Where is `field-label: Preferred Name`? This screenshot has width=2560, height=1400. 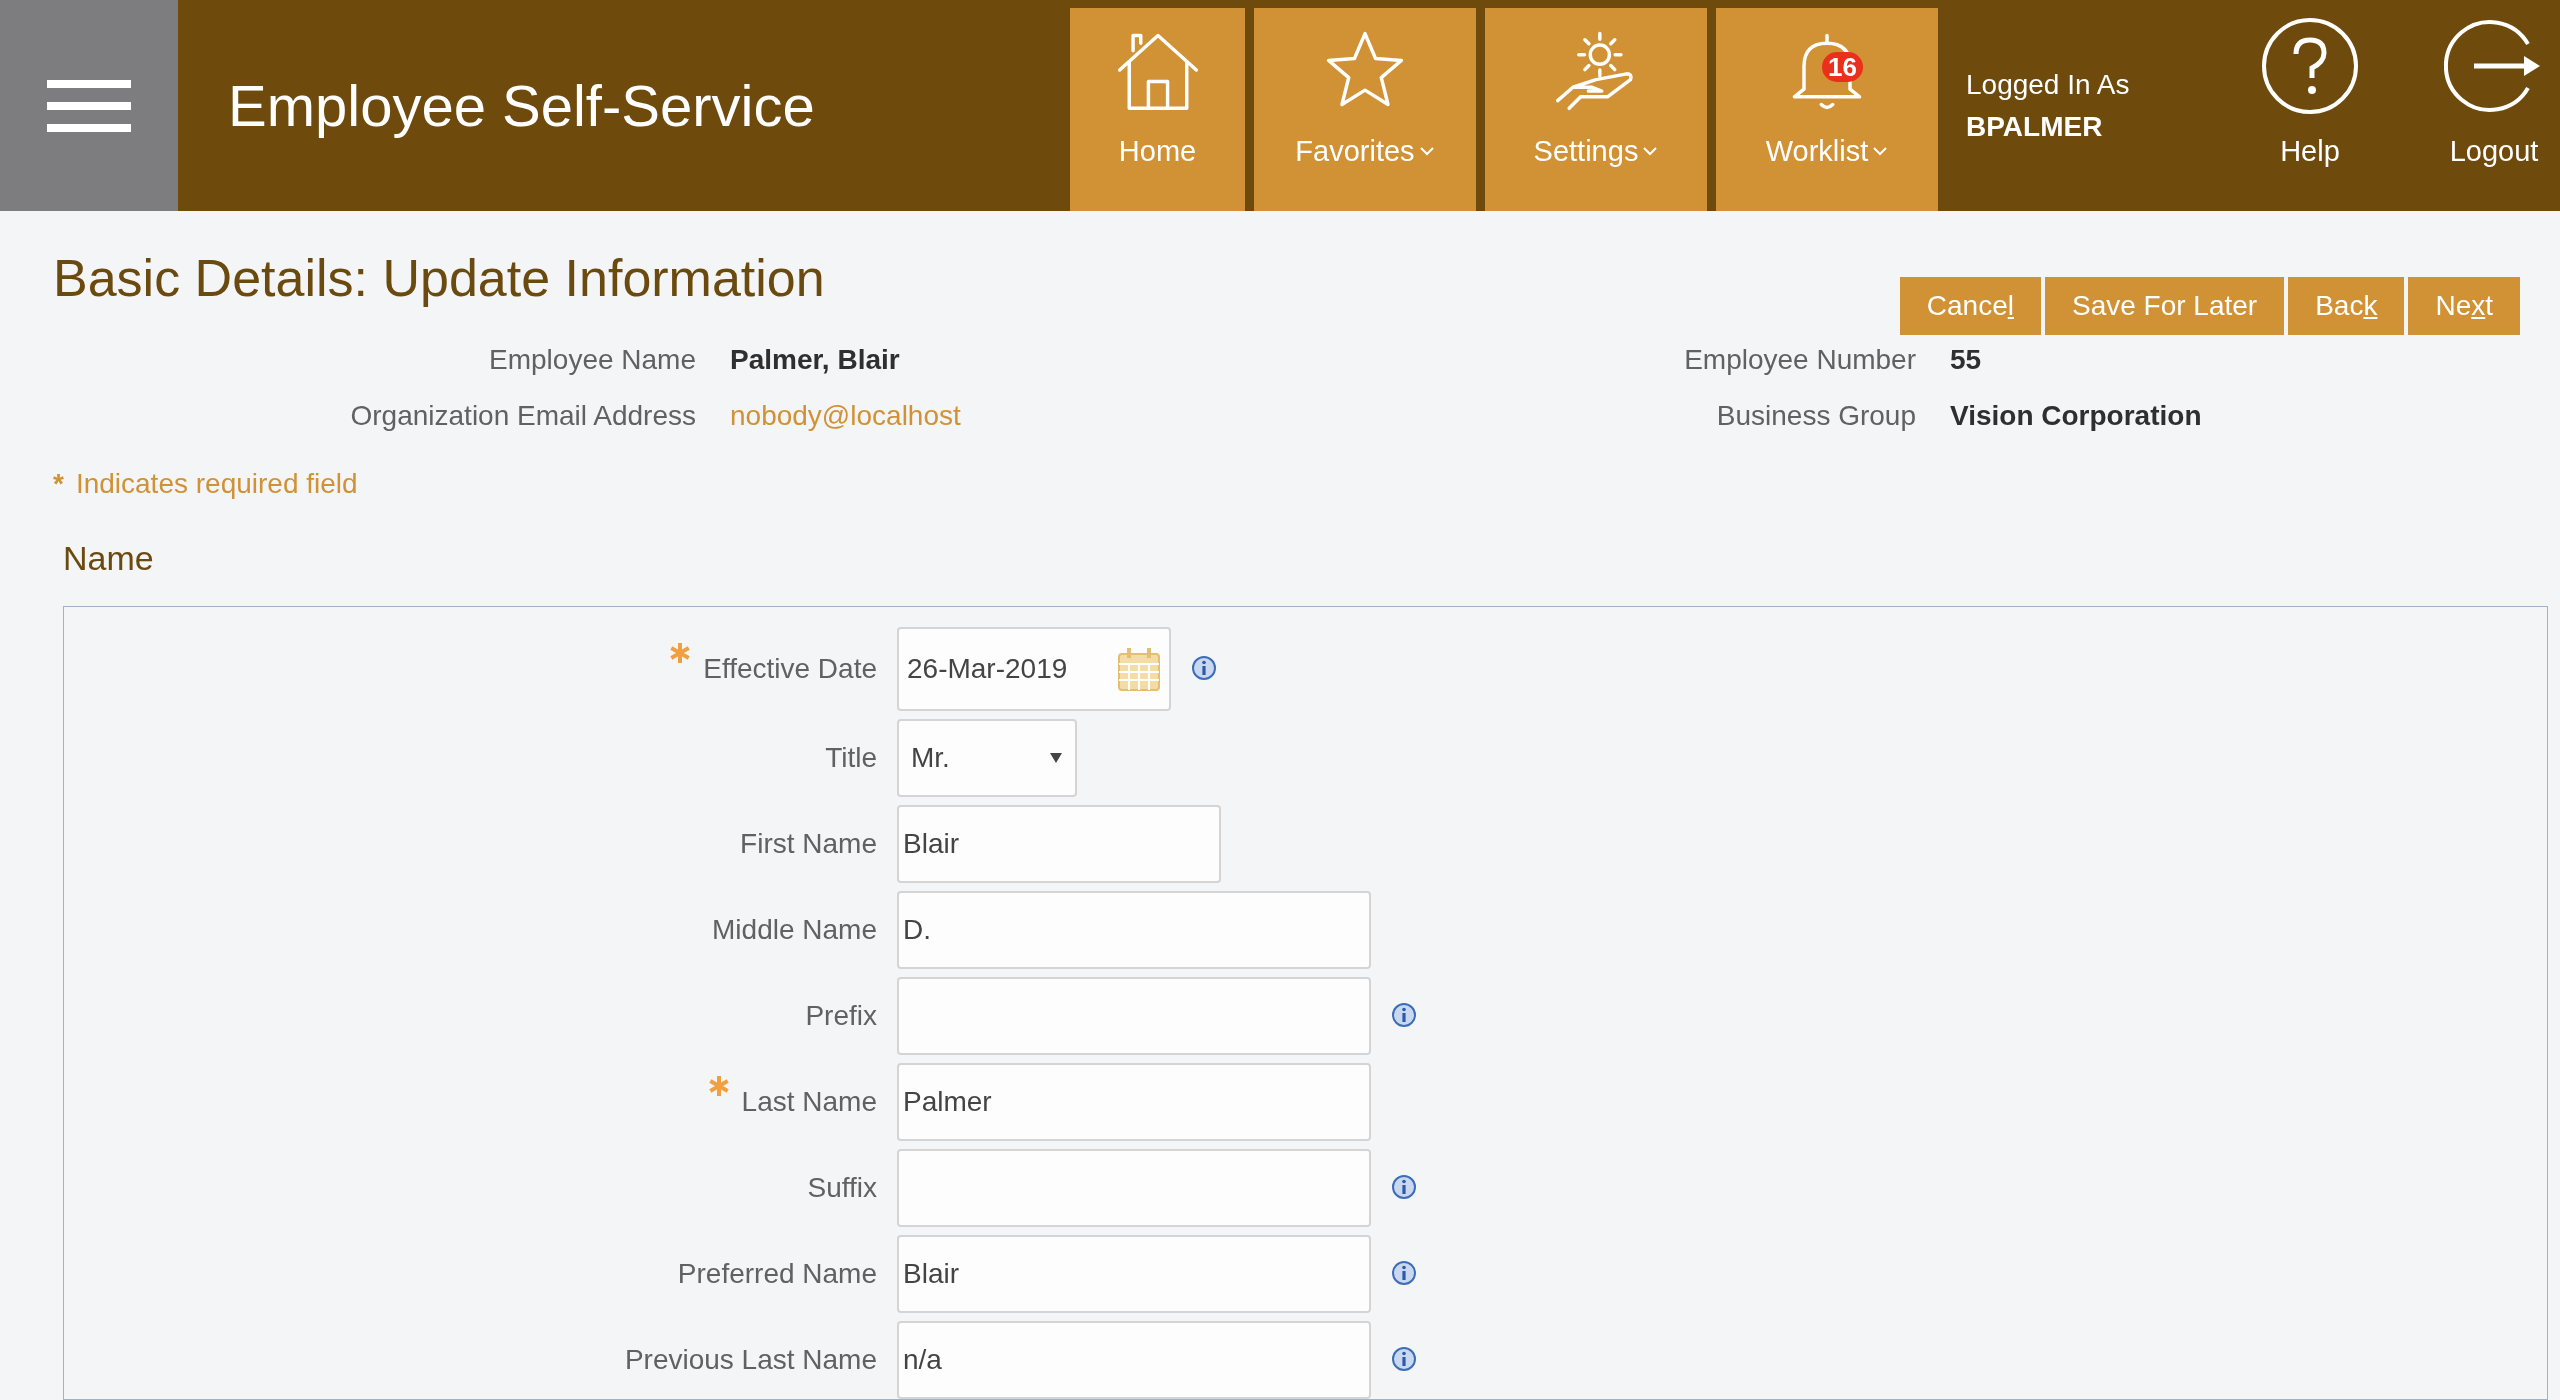
field-label: Preferred Name is located at coordinates (777, 1274).